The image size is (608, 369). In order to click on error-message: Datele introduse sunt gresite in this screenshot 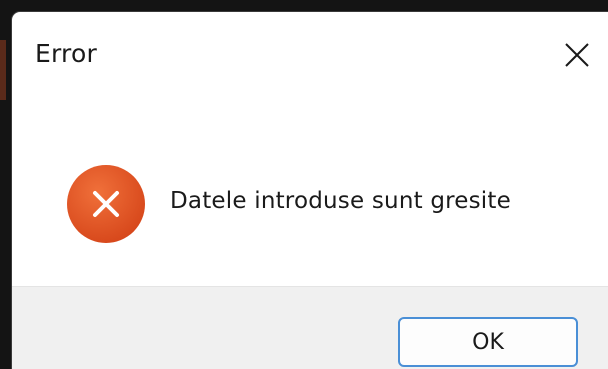, I will do `click(340, 201)`.